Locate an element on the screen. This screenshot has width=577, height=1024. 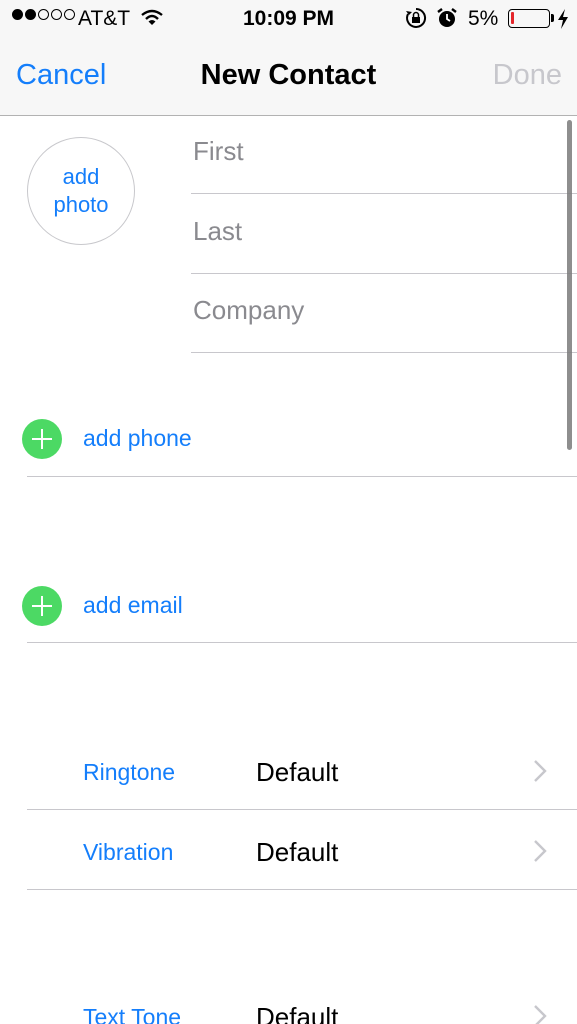
ringtone-row: Ringtone Default is located at coordinates (288, 769).